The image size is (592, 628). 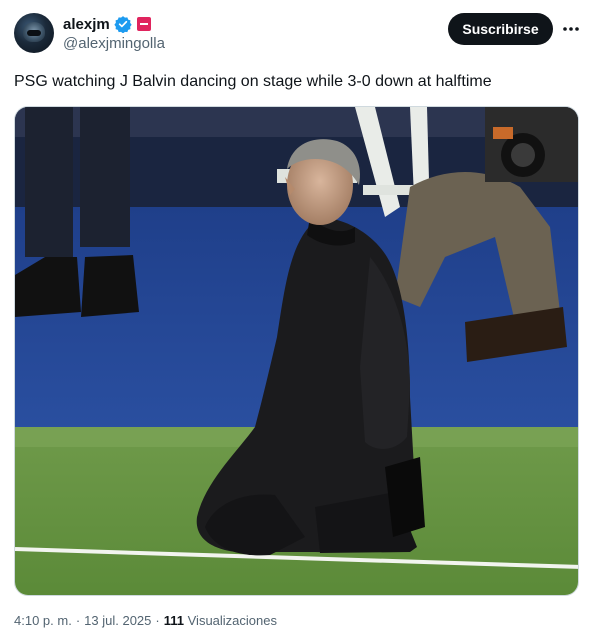 I want to click on author-display-name: alexjm, so click(x=86, y=24).